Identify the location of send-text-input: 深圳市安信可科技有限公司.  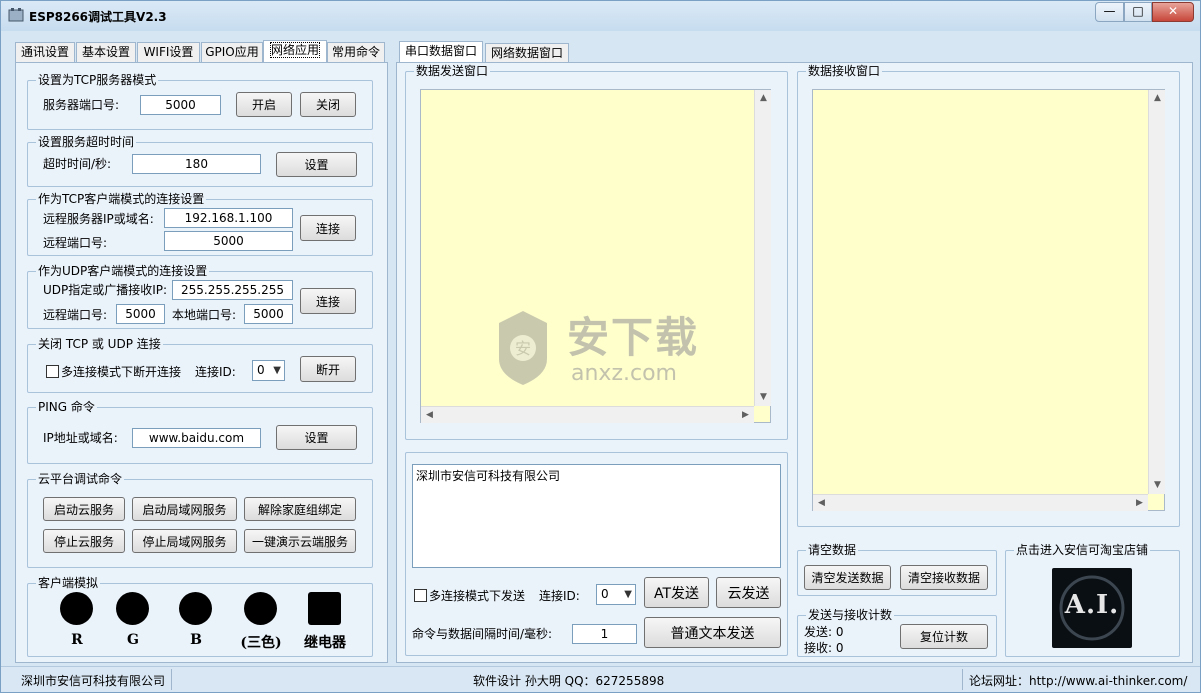
(596, 516).